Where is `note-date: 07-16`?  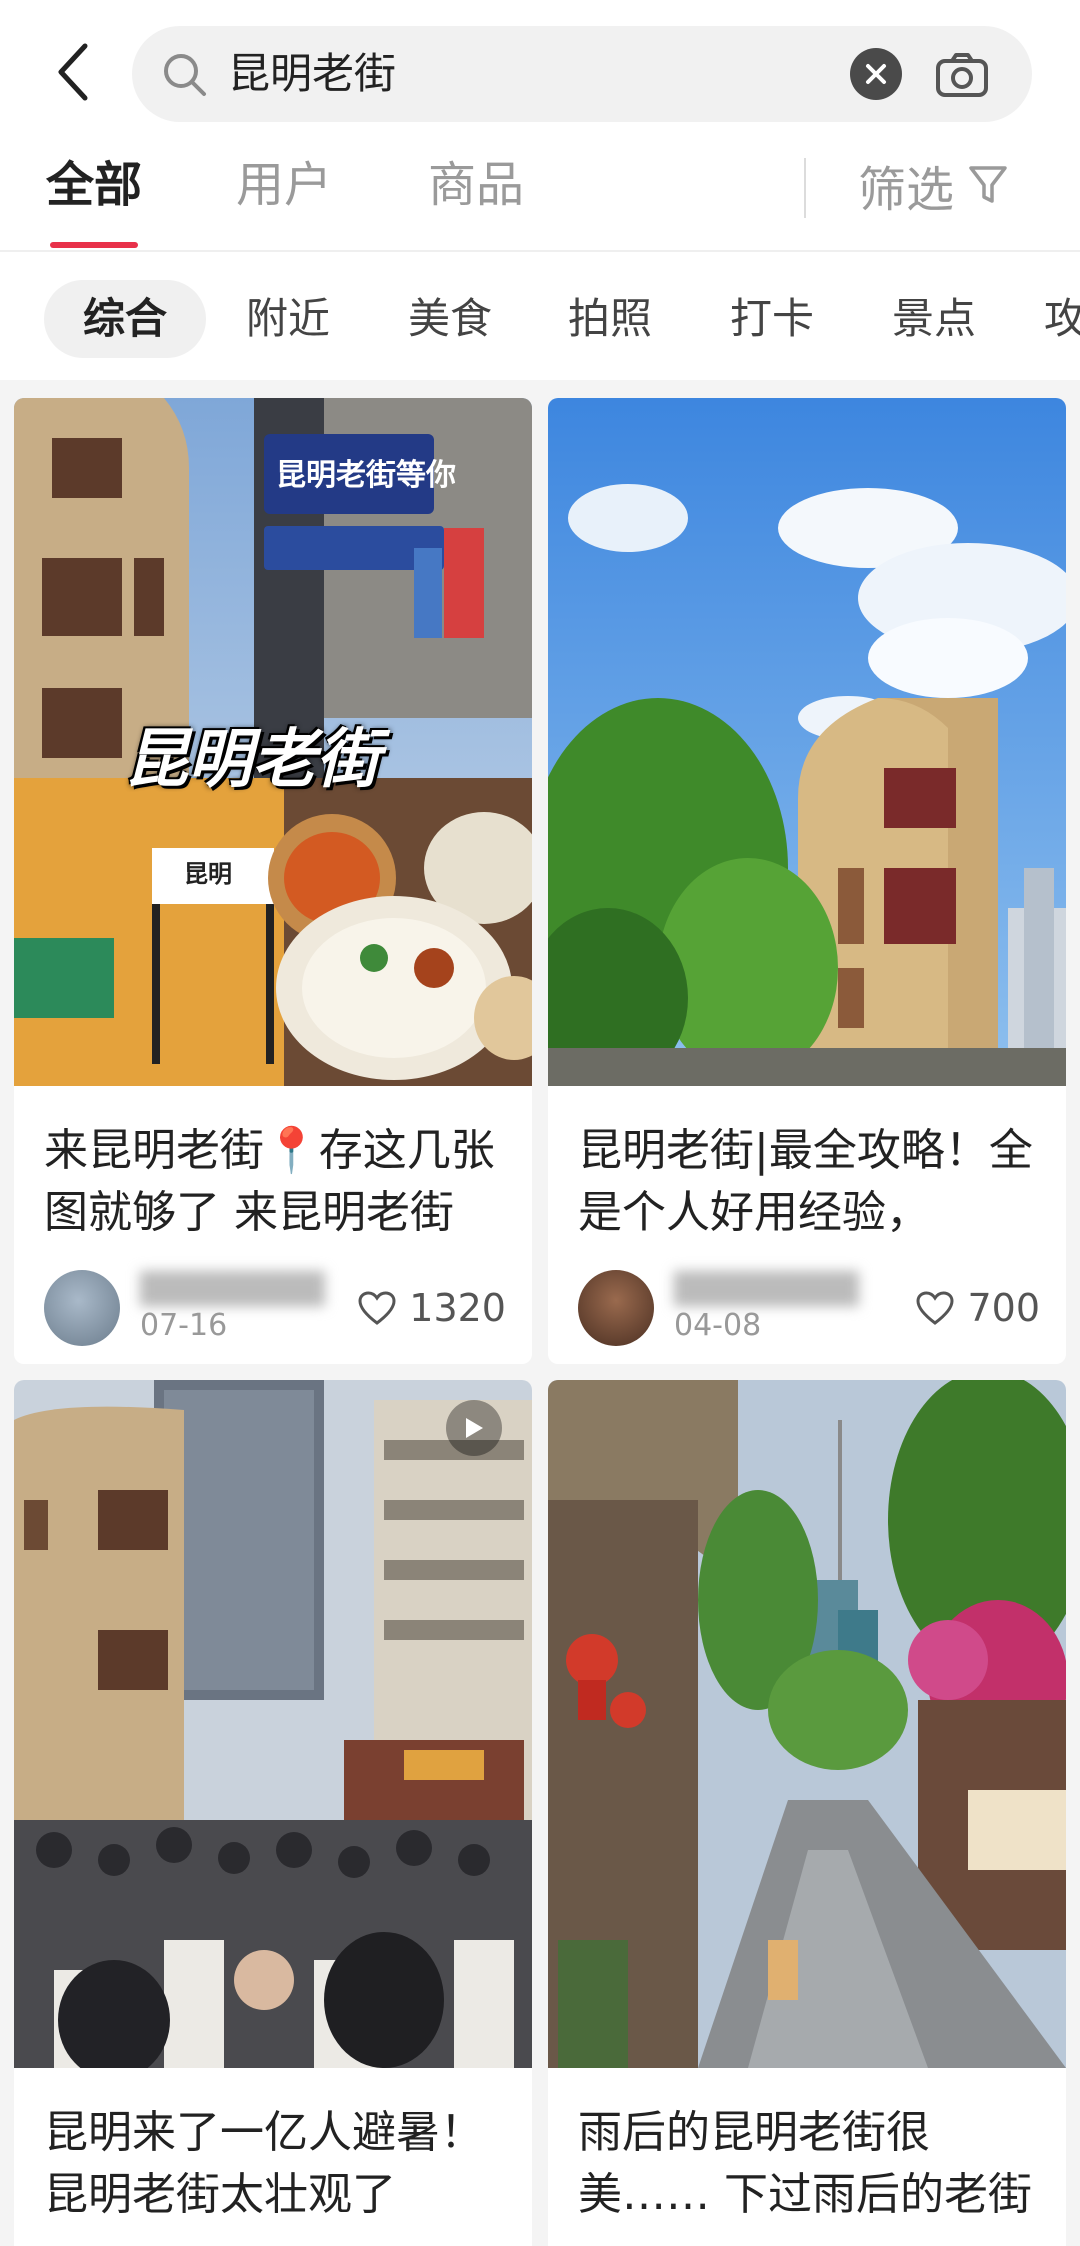 note-date: 07-16 is located at coordinates (184, 1325).